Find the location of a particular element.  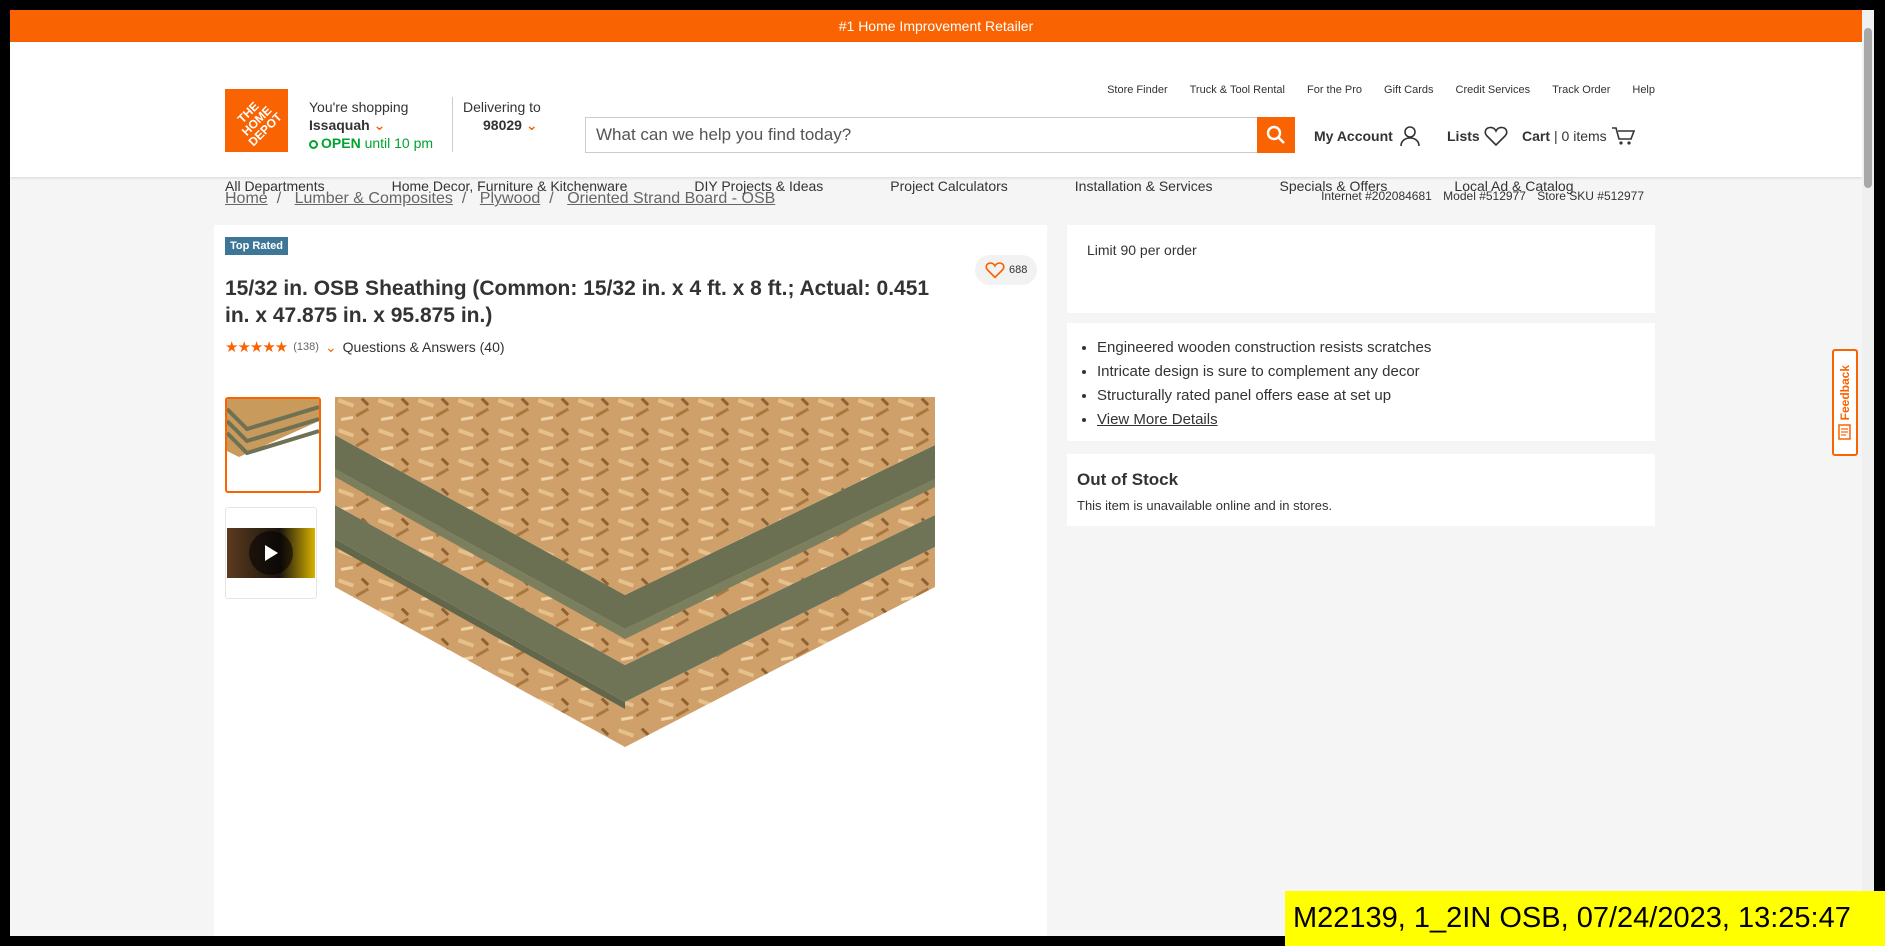

feedback-icon is located at coordinates (1844, 432).